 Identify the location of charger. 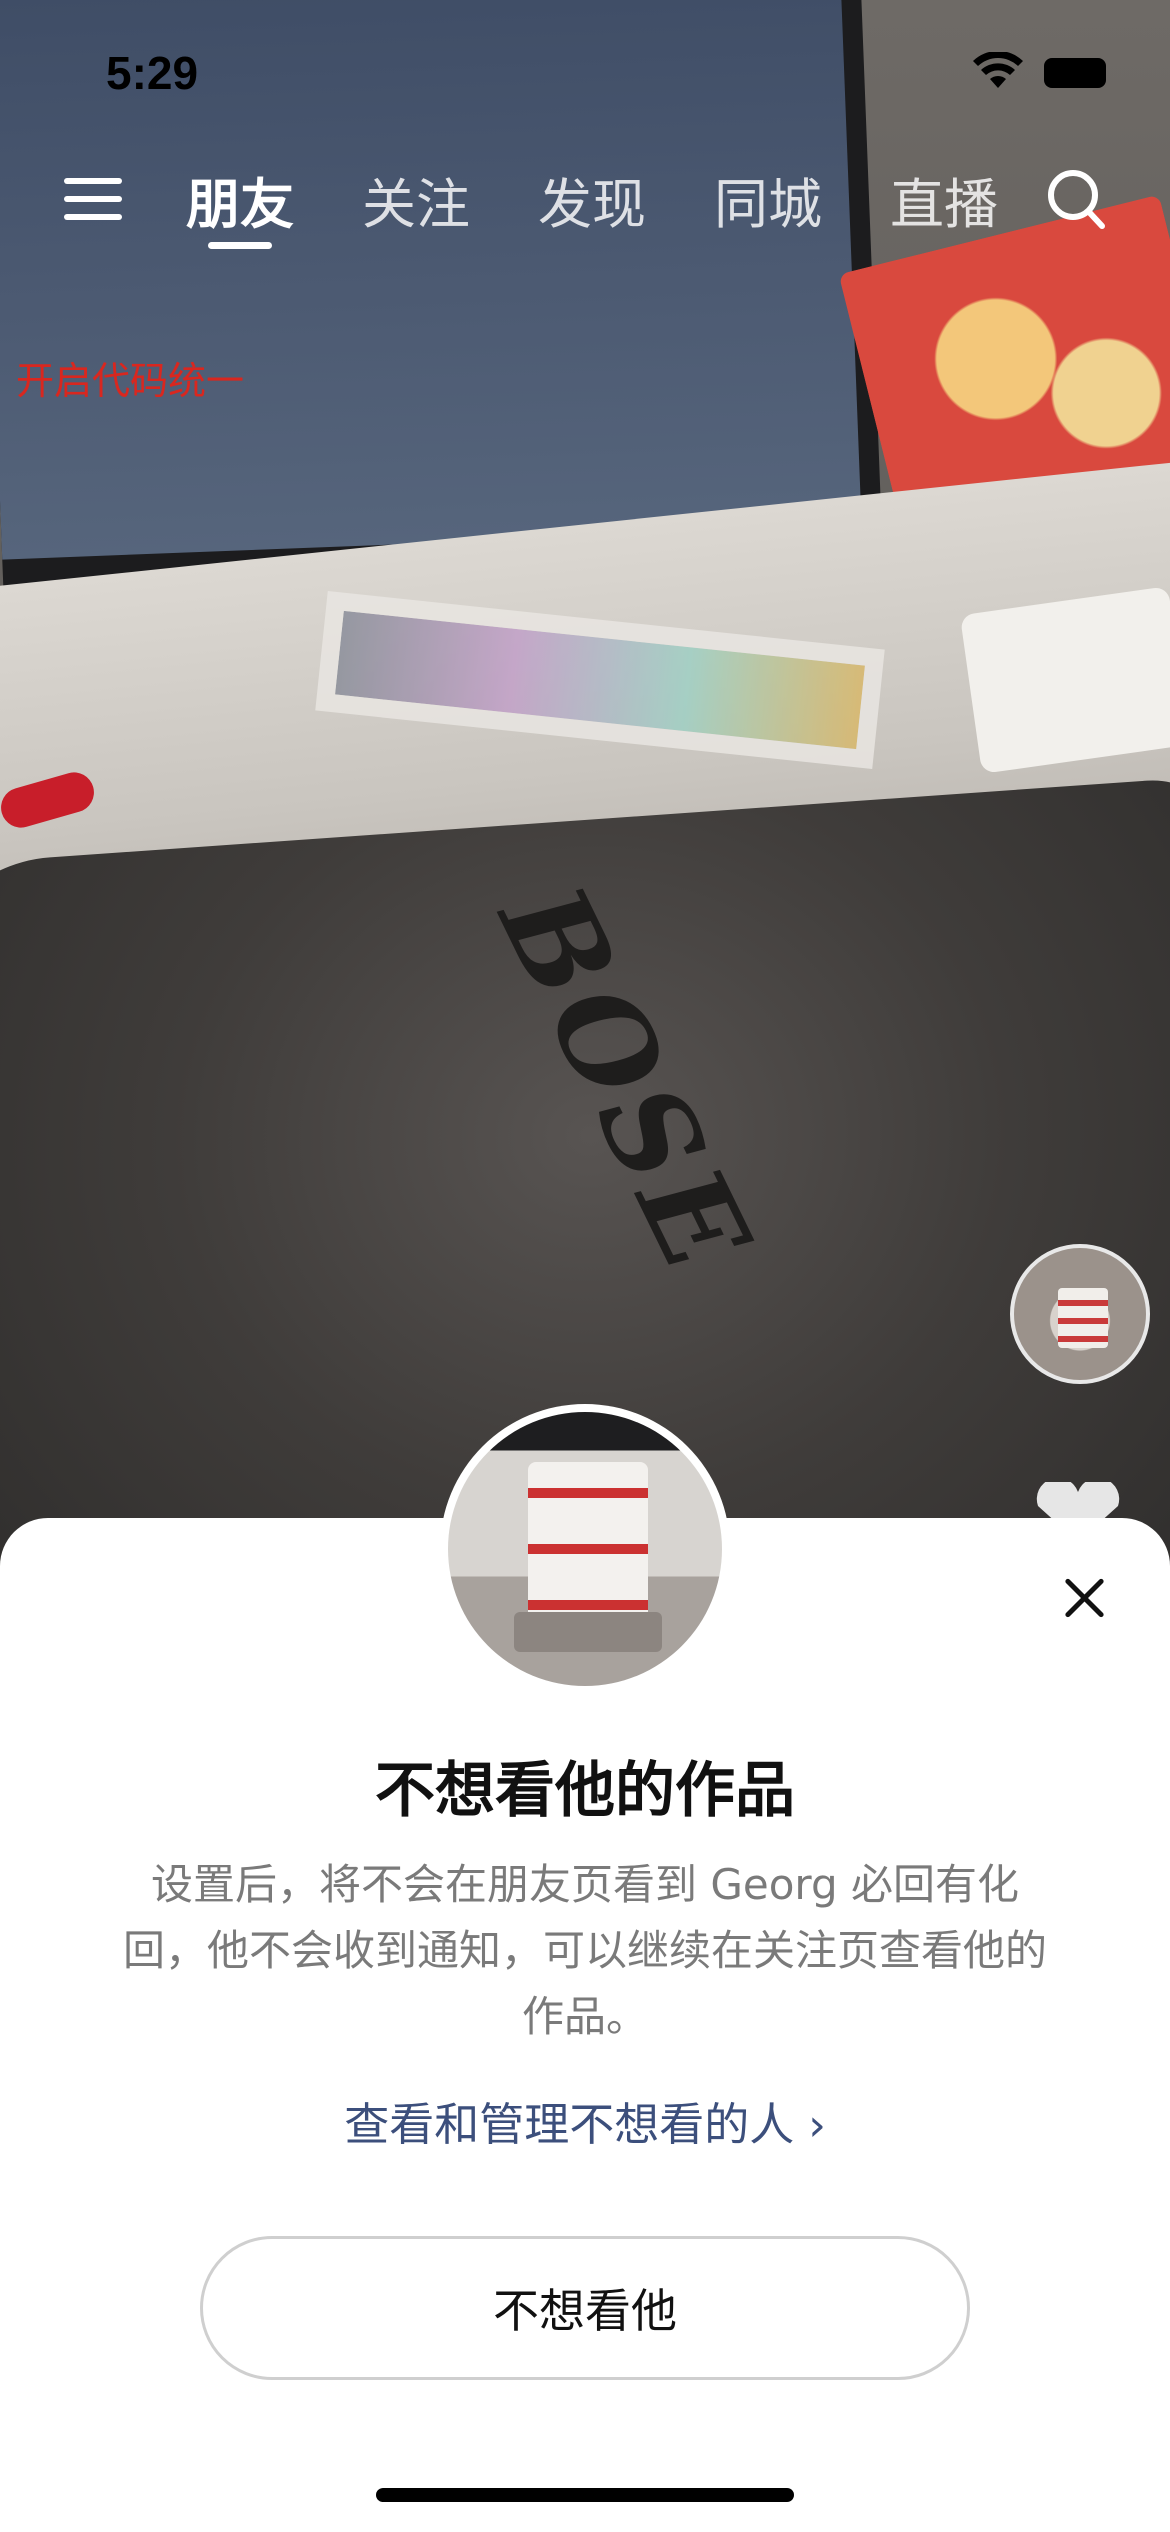
(1064, 680).